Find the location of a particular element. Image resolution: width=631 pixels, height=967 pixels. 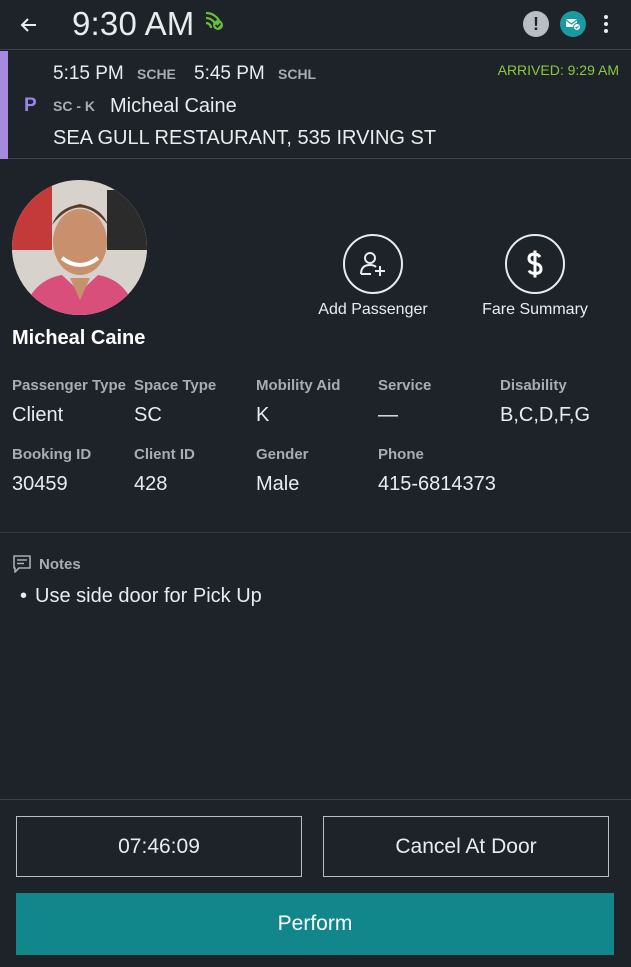

notes-title: Notes is located at coordinates (60, 564).